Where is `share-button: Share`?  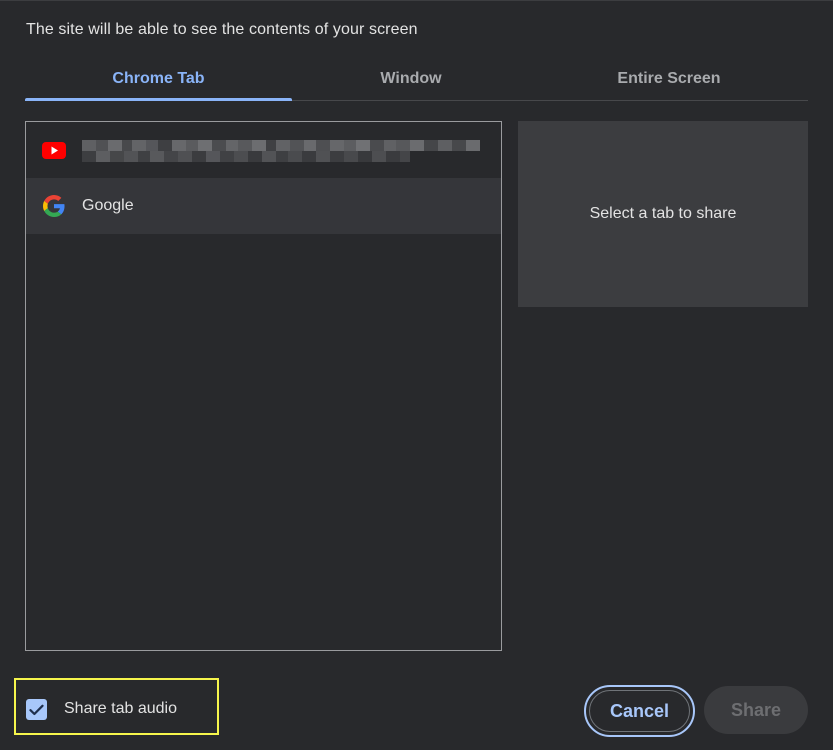 share-button: Share is located at coordinates (756, 710).